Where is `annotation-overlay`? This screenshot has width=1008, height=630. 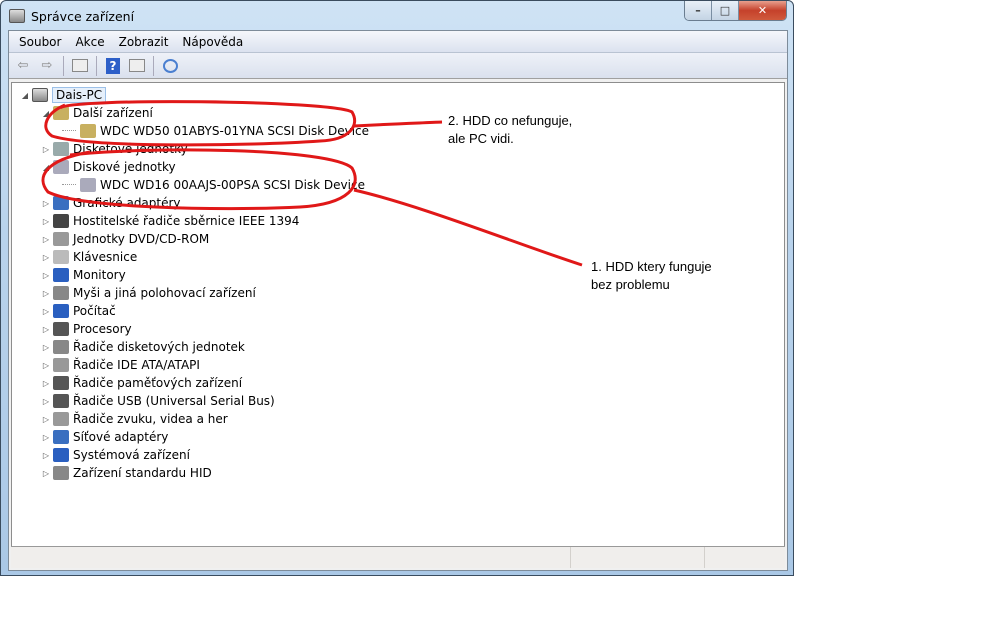
annotation-overlay is located at coordinates (312, 183).